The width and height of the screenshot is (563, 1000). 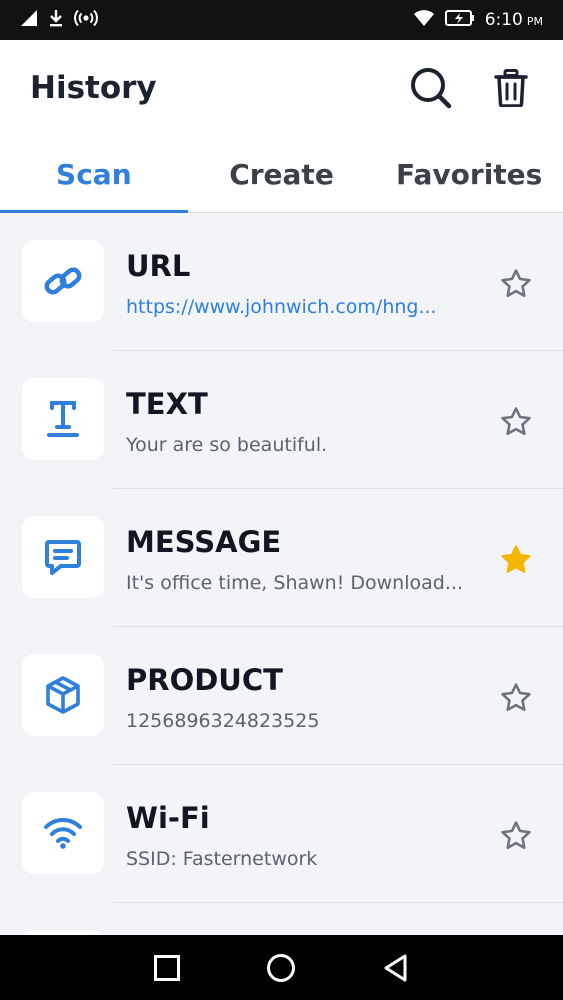 I want to click on search-icon, so click(x=431, y=88).